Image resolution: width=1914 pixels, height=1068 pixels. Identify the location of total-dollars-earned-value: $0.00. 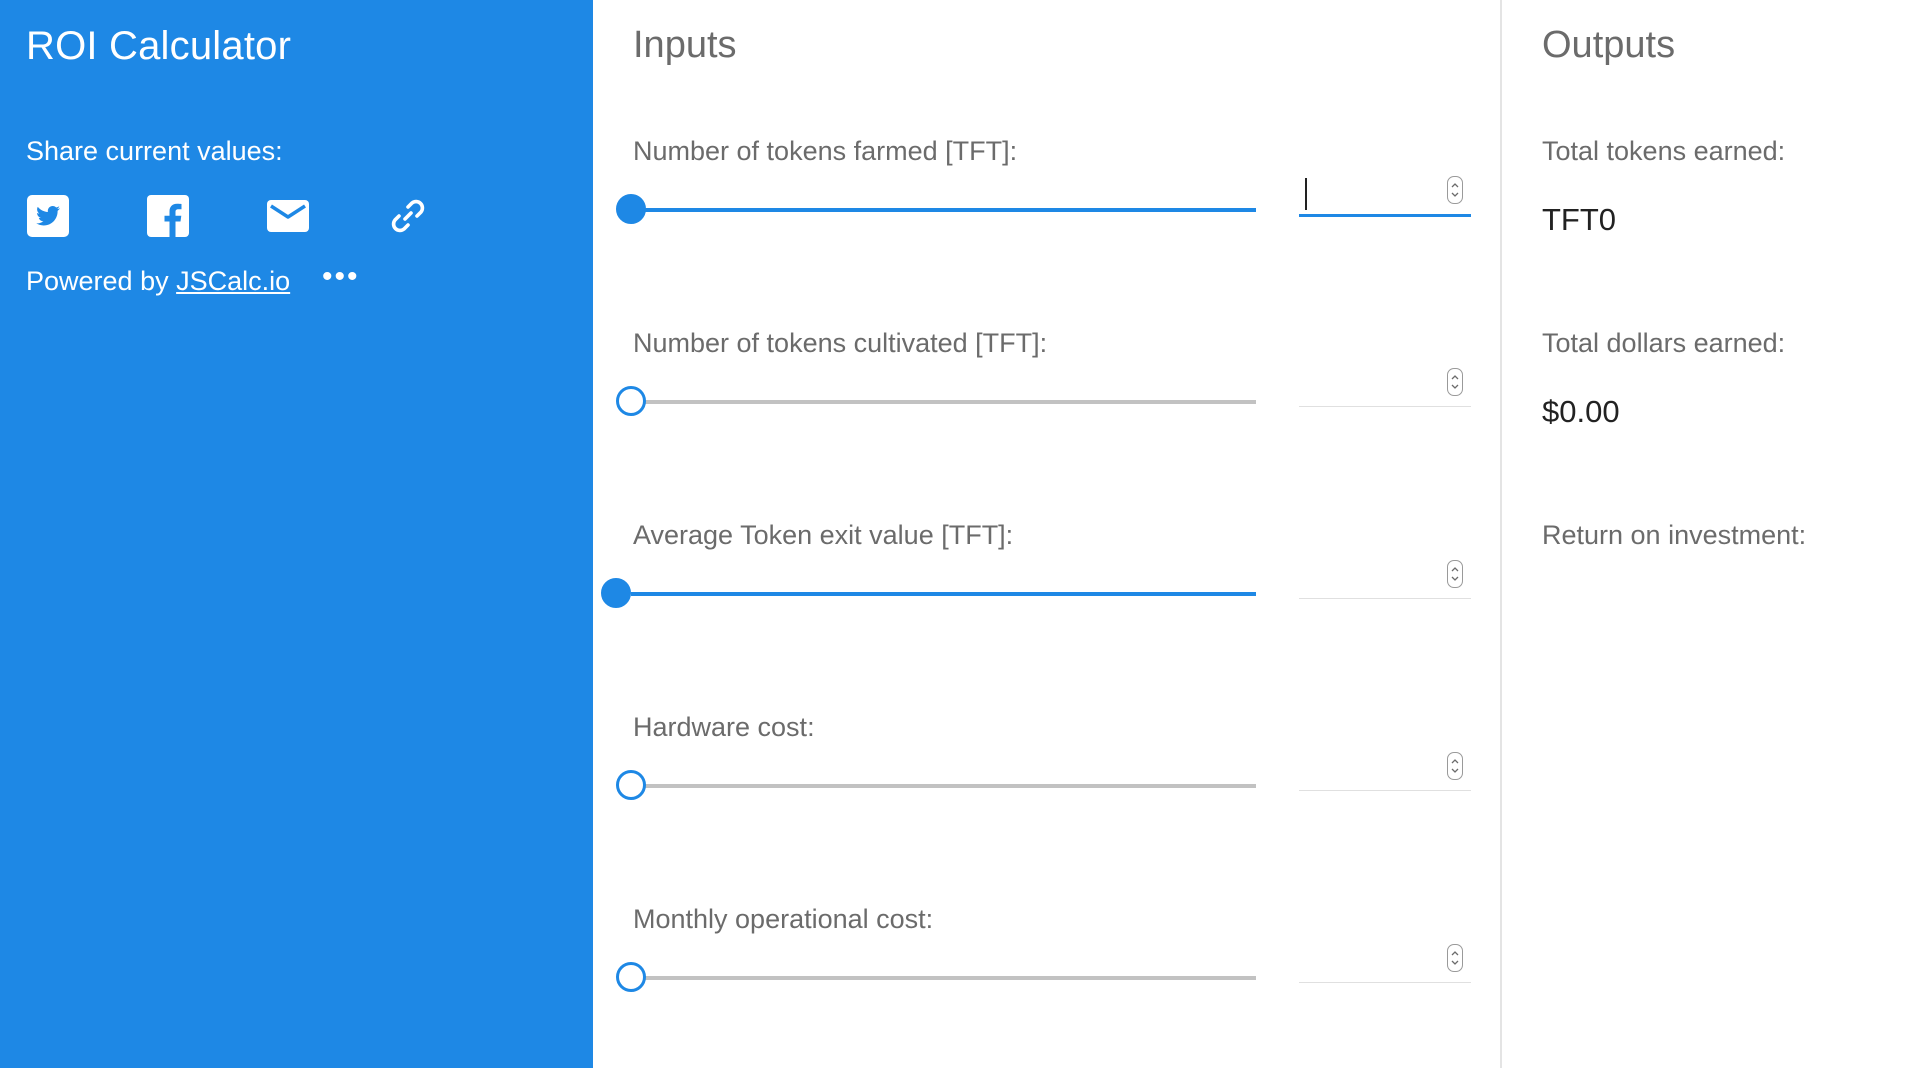
(1581, 411).